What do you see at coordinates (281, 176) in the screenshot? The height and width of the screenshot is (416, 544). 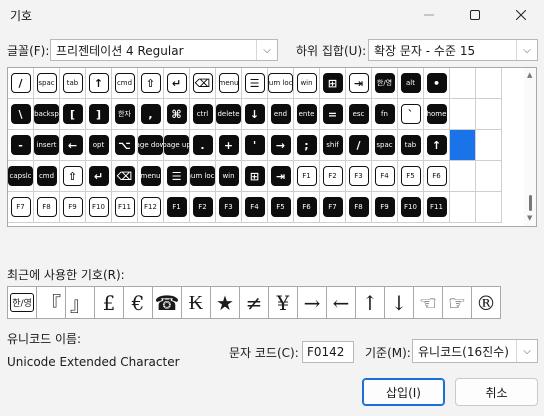 I see `symbol-cell: ⇥` at bounding box center [281, 176].